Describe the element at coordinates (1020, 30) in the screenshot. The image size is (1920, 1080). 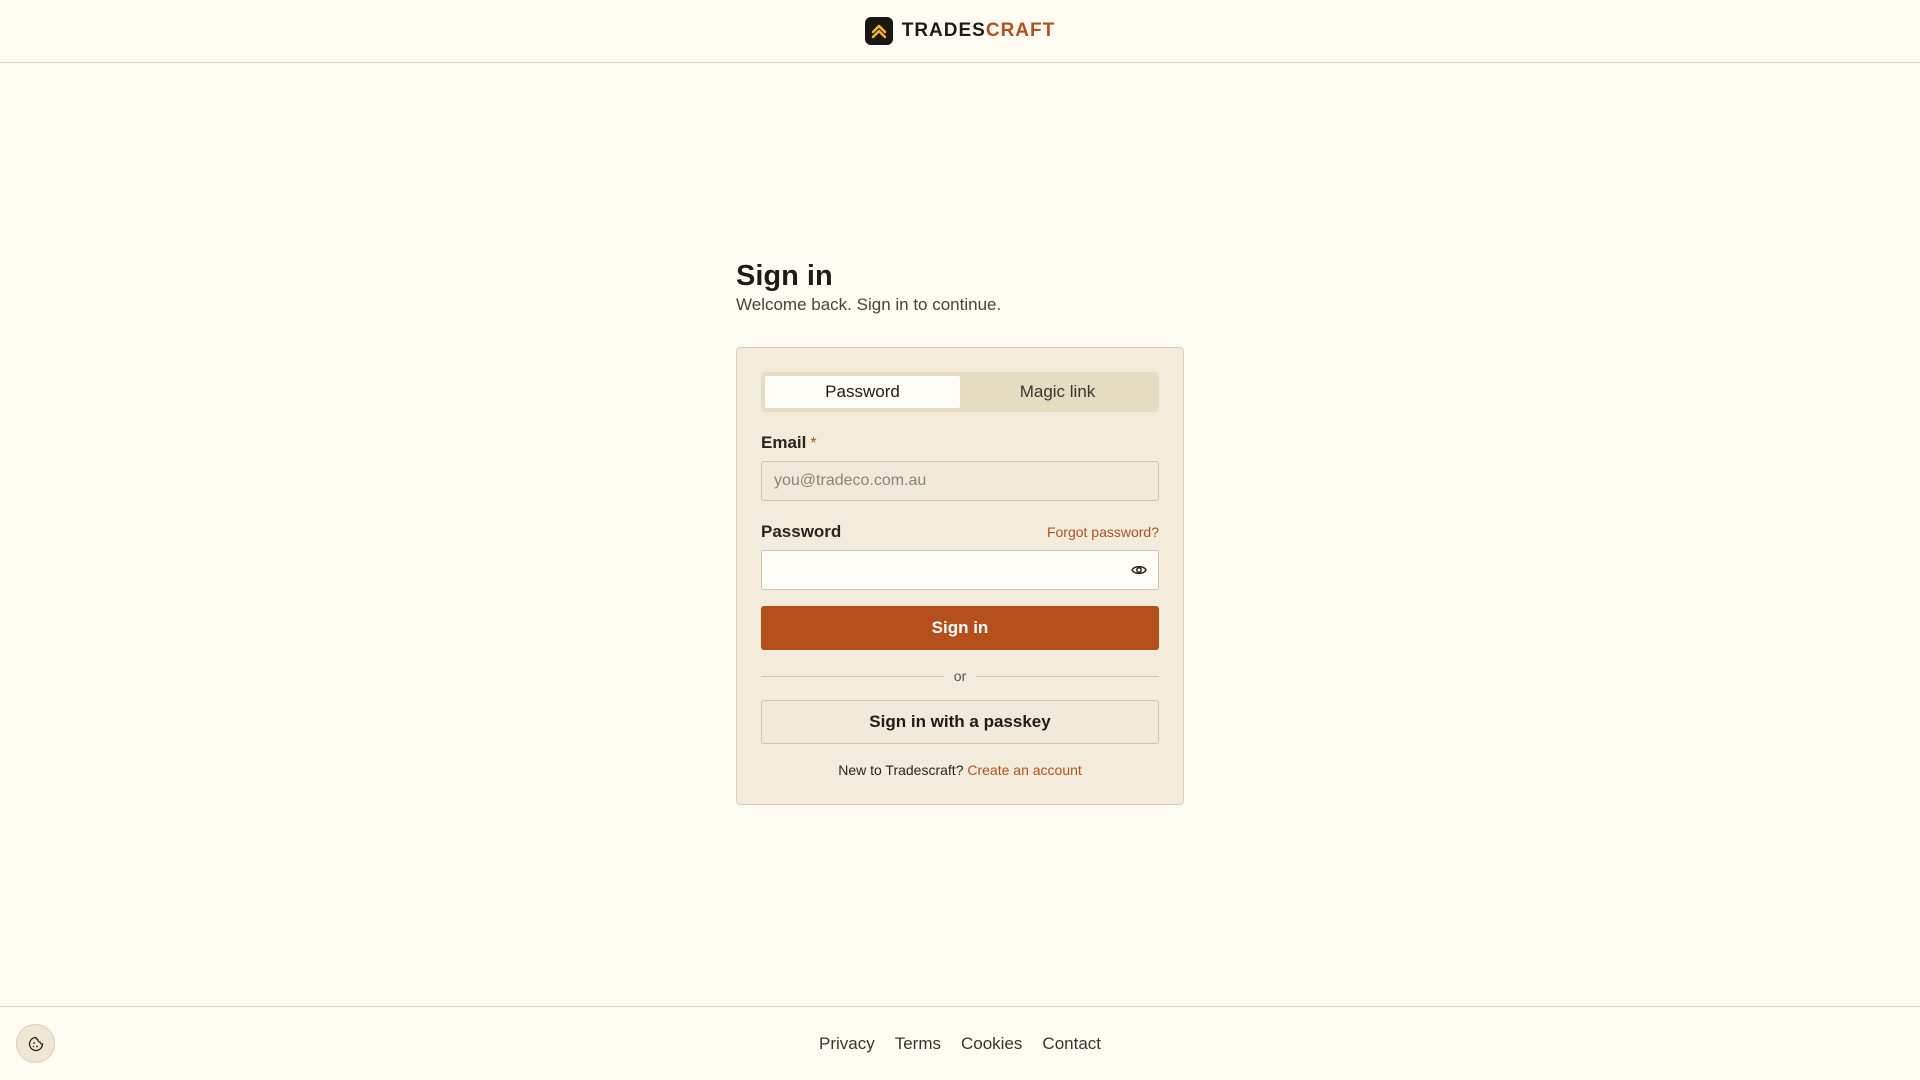
I see `brand-name-part2: CRAFT` at that location.